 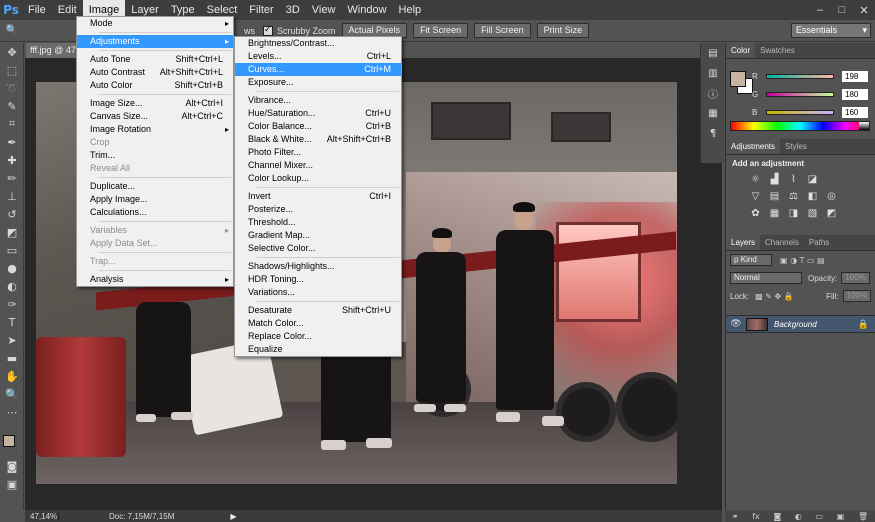 What do you see at coordinates (774, 196) in the screenshot?
I see `hue-saturation-icon: ▤` at bounding box center [774, 196].